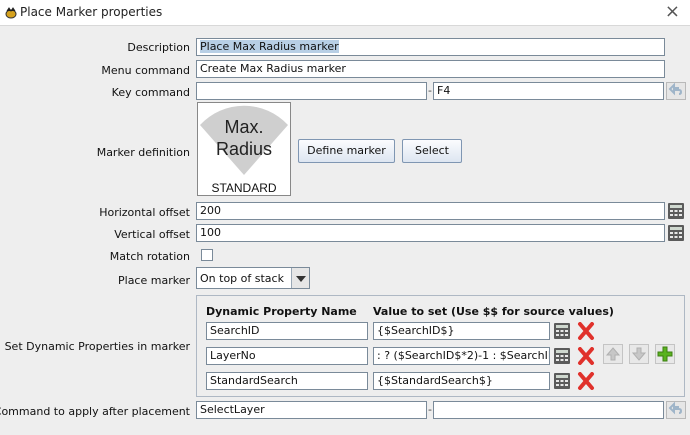 This screenshot has height=435, width=690. Describe the element at coordinates (311, 91) in the screenshot. I see `key-command-field` at that location.